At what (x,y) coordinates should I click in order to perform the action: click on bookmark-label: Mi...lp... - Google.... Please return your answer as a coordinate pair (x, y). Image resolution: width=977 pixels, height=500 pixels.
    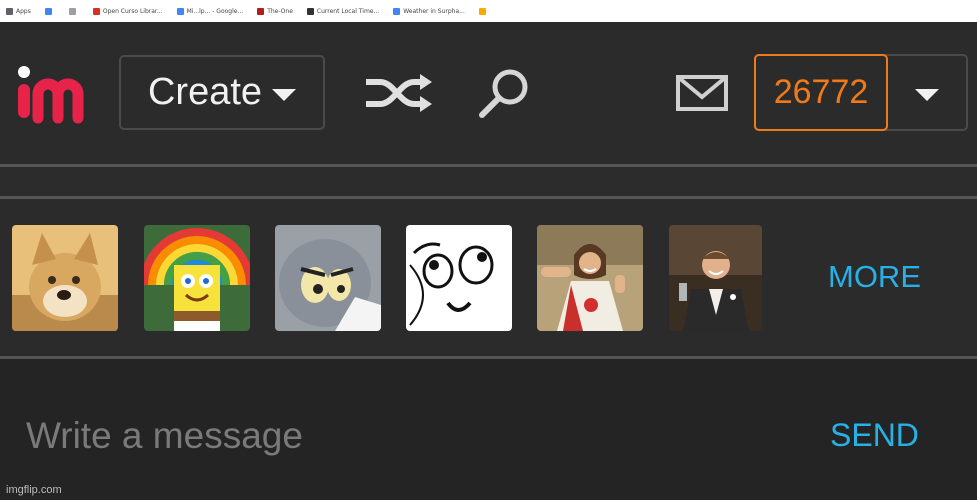
    Looking at the image, I should click on (215, 11).